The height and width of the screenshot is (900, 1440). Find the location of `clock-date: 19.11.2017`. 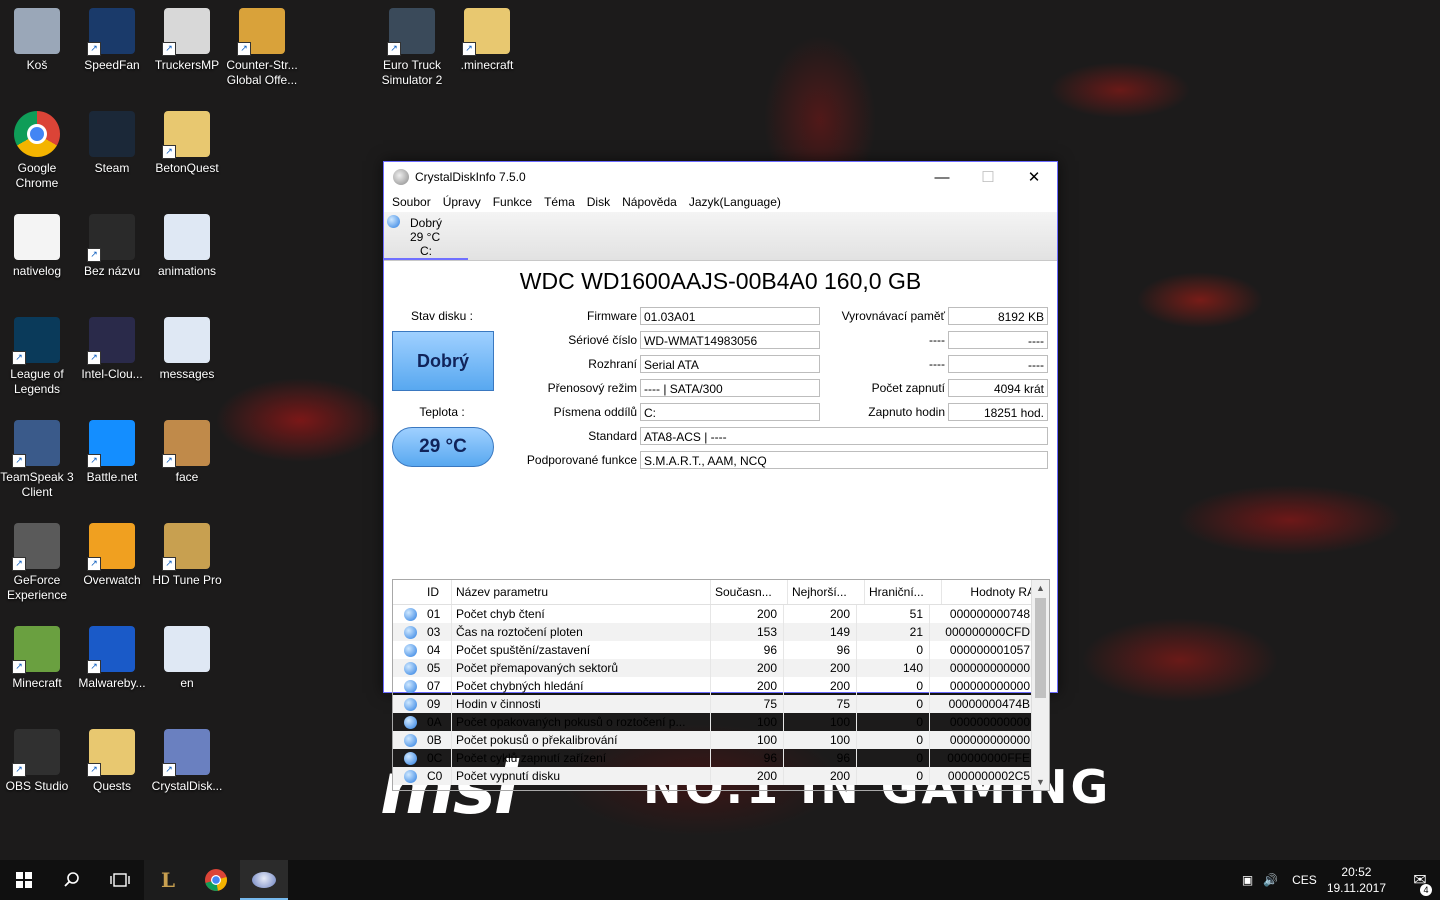

clock-date: 19.11.2017 is located at coordinates (1356, 888).